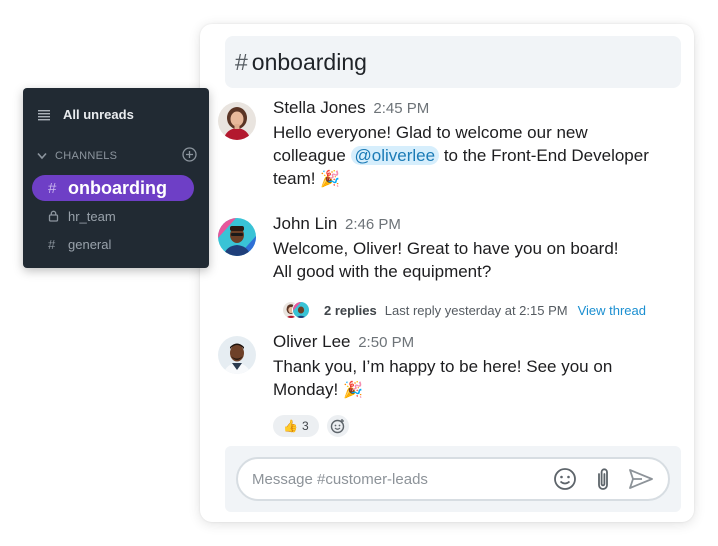 The width and height of the screenshot is (718, 546). What do you see at coordinates (90, 244) in the screenshot?
I see `sidebar-item-label: general` at bounding box center [90, 244].